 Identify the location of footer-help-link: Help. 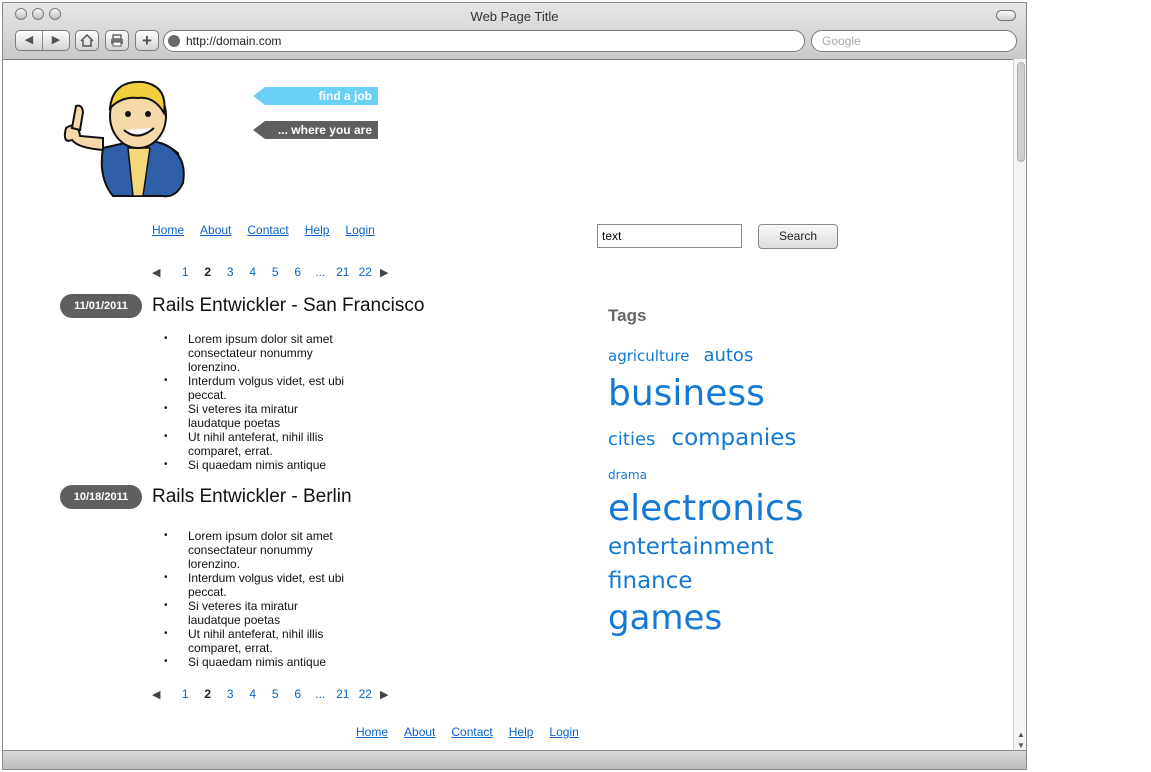
(521, 732).